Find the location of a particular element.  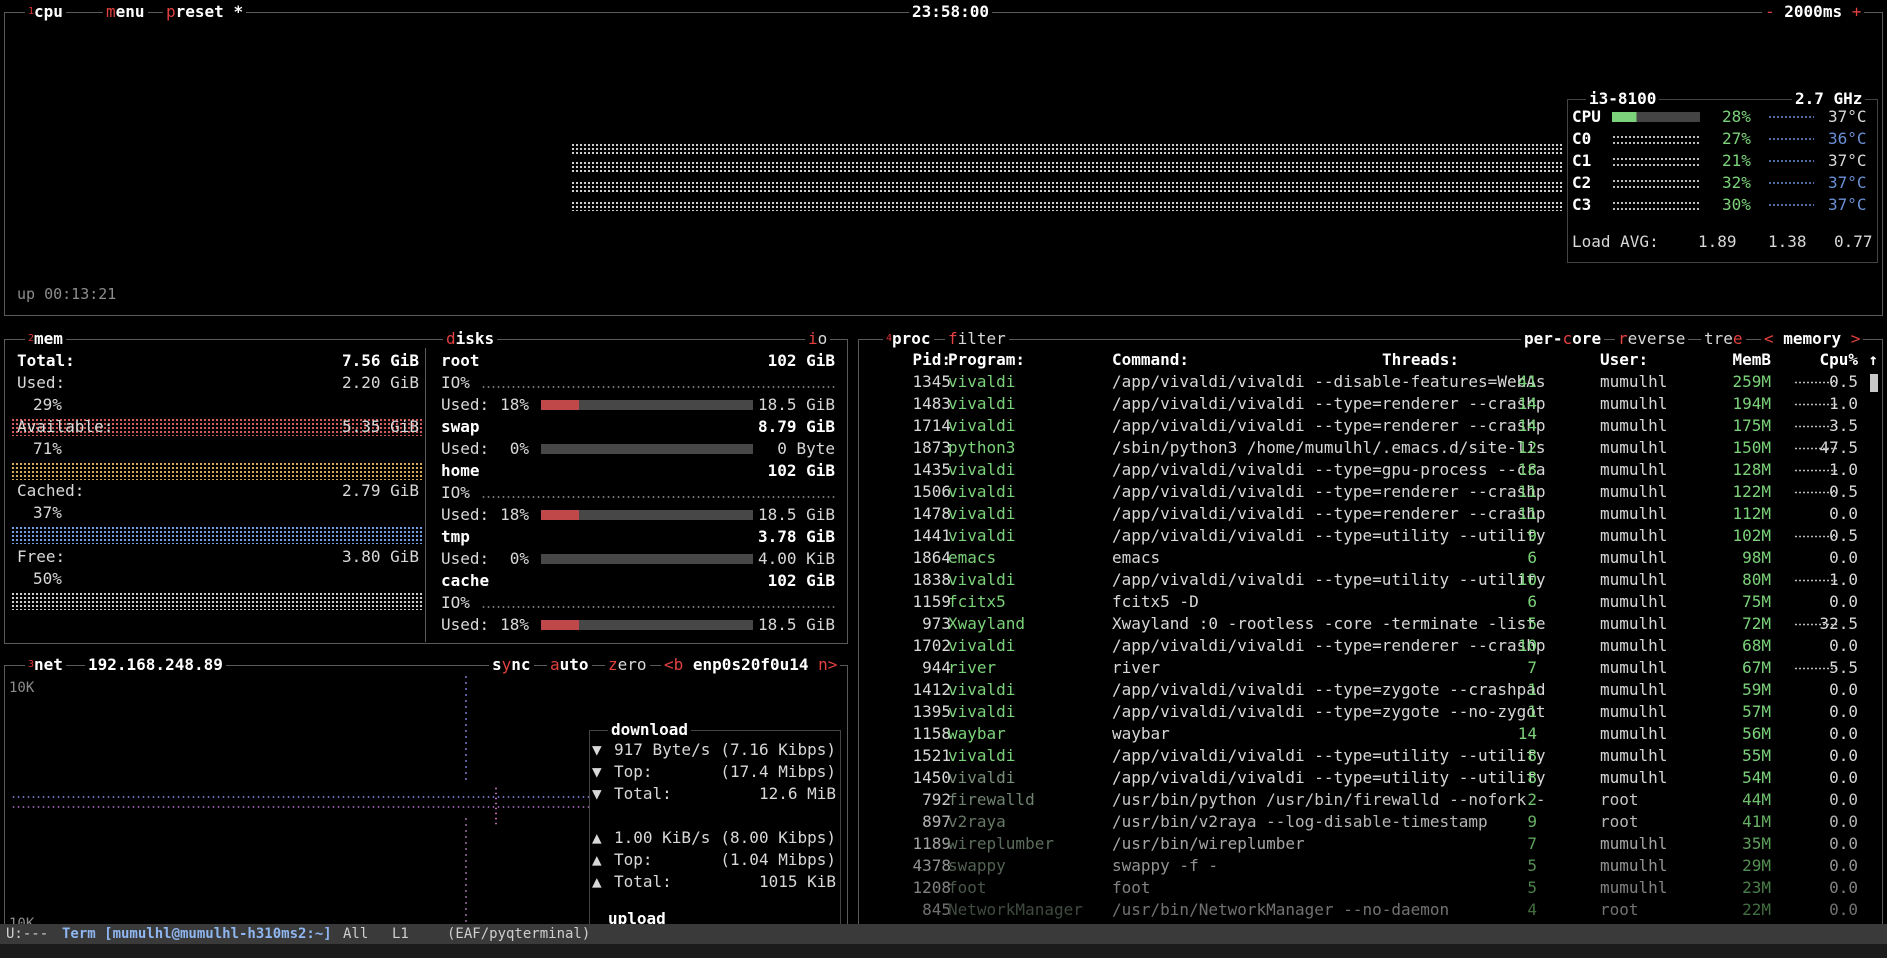

disk-used-label: Used: is located at coordinates (465, 404).